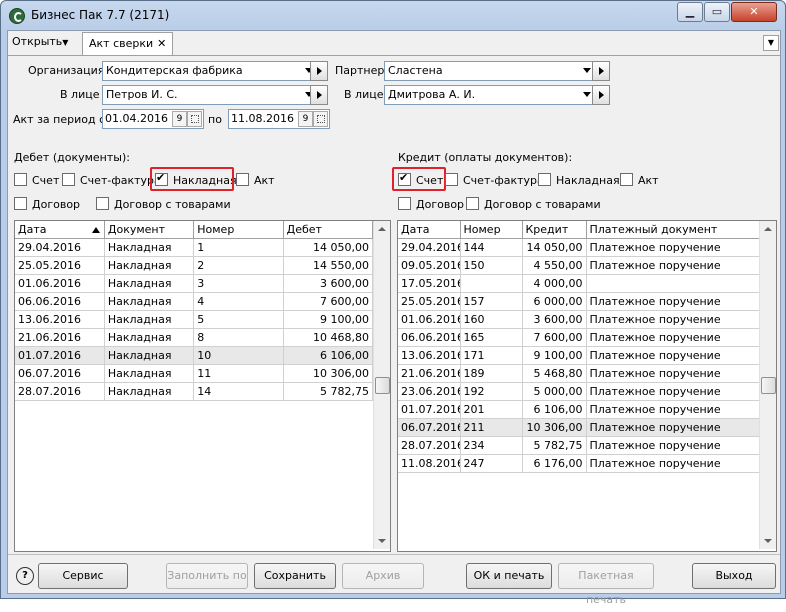 This screenshot has height=612, width=786. Describe the element at coordinates (579, 283) in the screenshot. I see `table-row: 17.05.2016 4 000,00` at that location.